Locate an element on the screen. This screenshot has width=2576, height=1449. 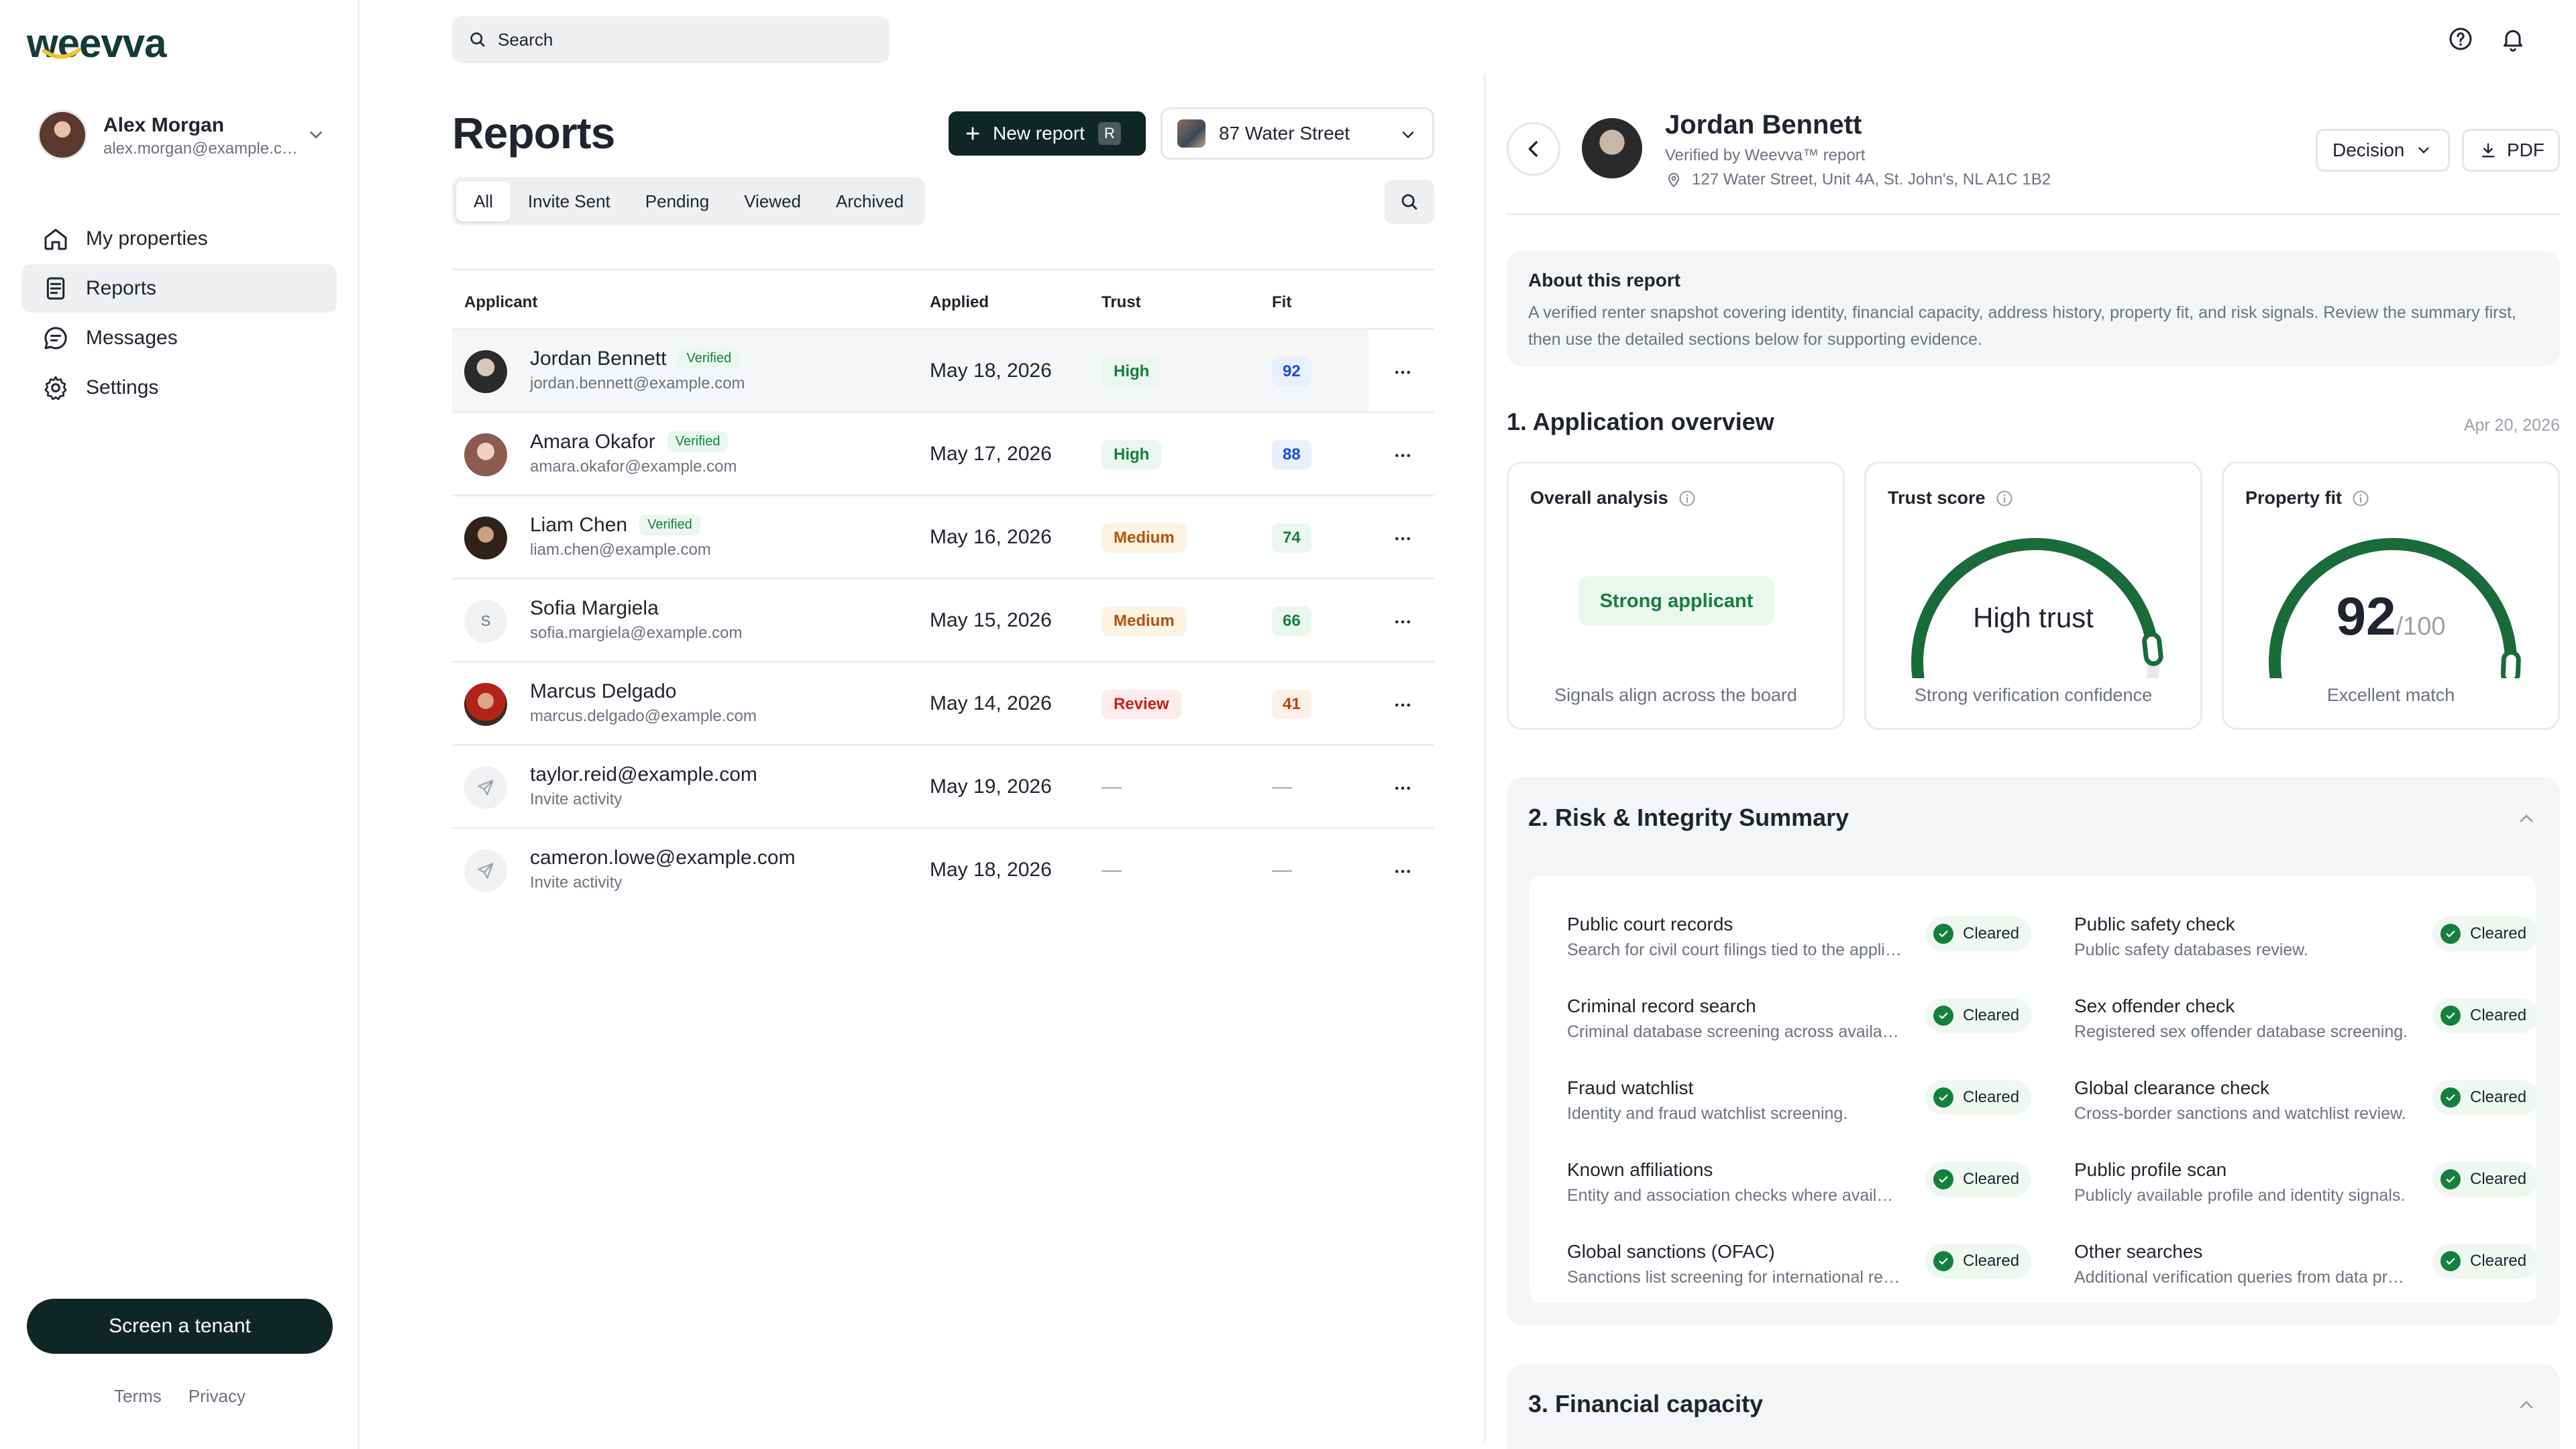
chevron-down-icon is located at coordinates (316, 135).